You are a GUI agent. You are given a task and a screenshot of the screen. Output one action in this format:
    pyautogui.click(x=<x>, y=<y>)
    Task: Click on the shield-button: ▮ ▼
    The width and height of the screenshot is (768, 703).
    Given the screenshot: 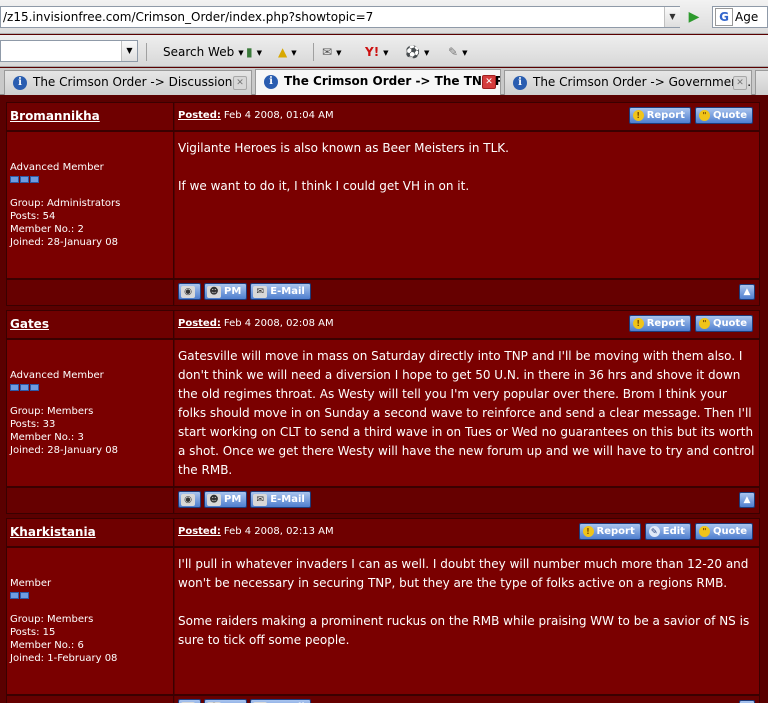 What is the action you would take?
    pyautogui.click(x=254, y=52)
    